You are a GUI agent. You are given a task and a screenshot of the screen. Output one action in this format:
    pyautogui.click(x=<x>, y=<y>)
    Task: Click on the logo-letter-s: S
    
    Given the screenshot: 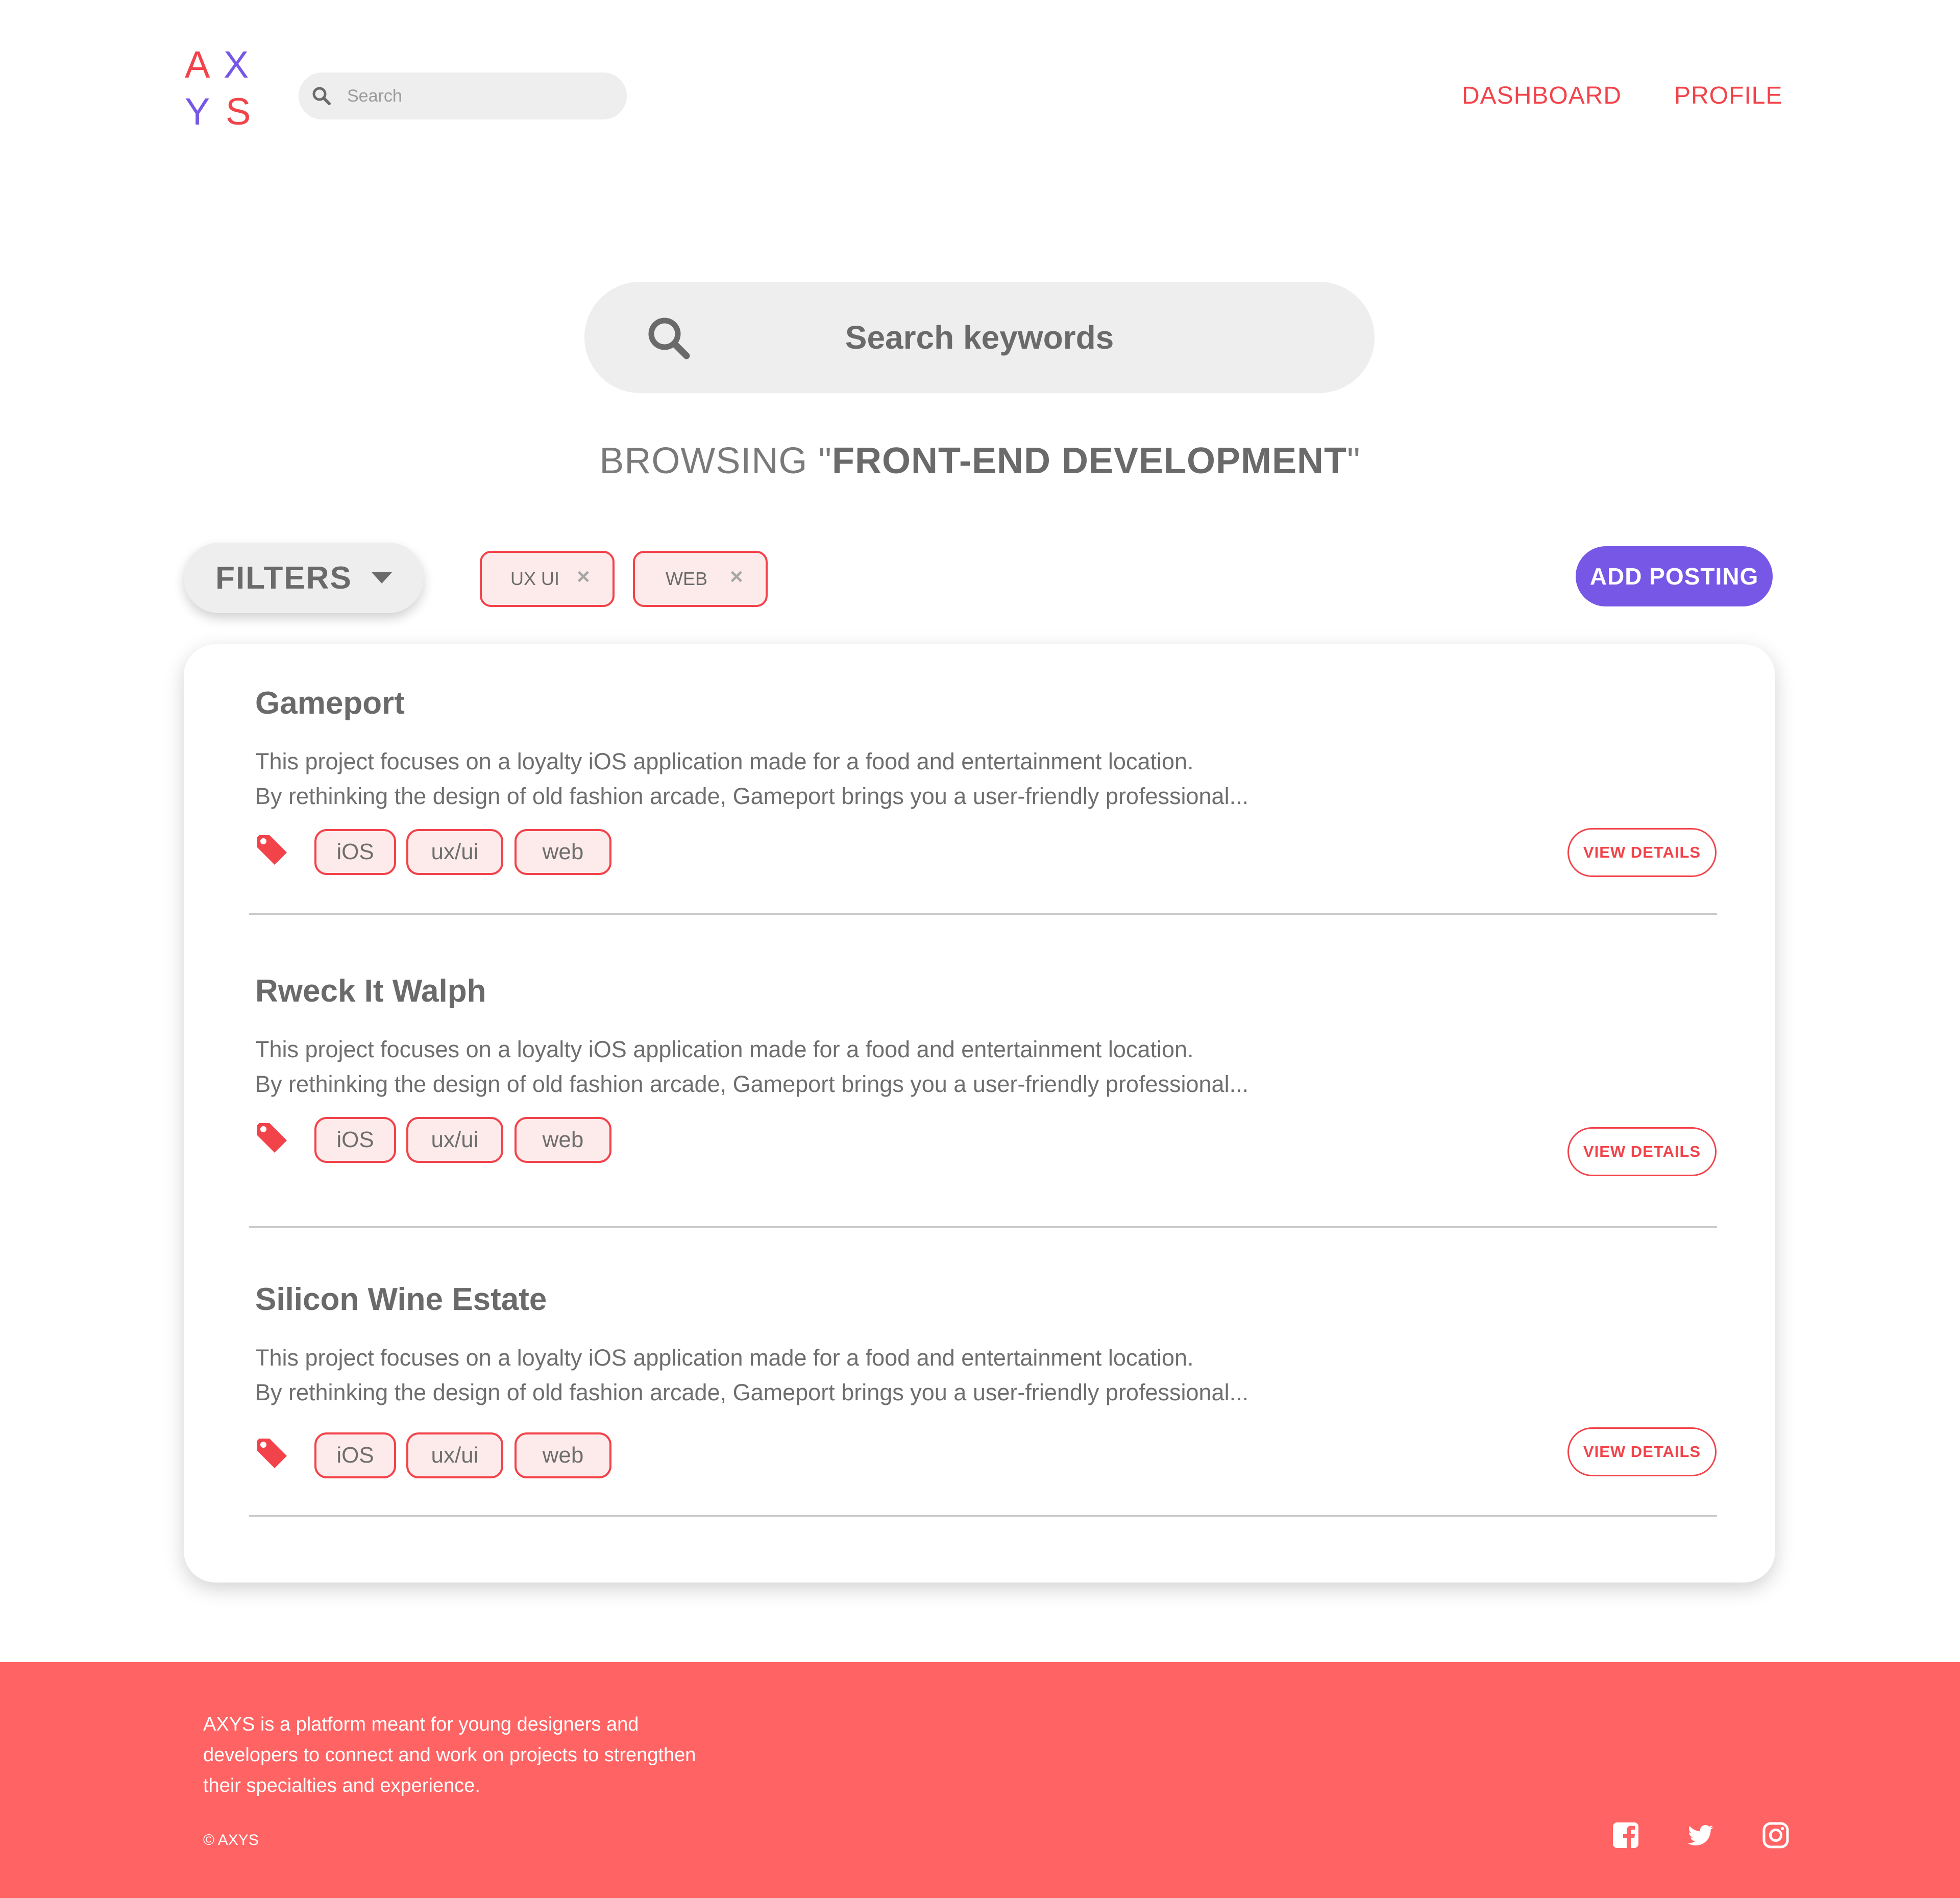 What is the action you would take?
    pyautogui.click(x=238, y=112)
    